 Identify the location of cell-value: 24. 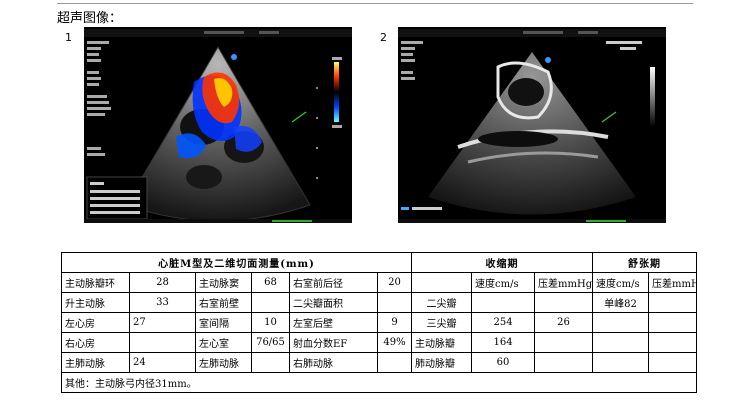
(162, 362).